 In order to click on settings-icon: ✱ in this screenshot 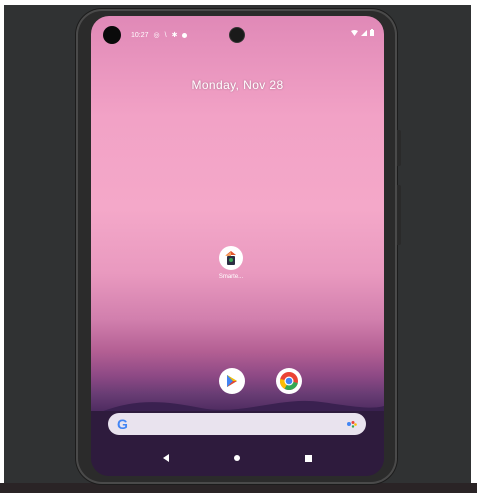, I will do `click(174, 35)`.